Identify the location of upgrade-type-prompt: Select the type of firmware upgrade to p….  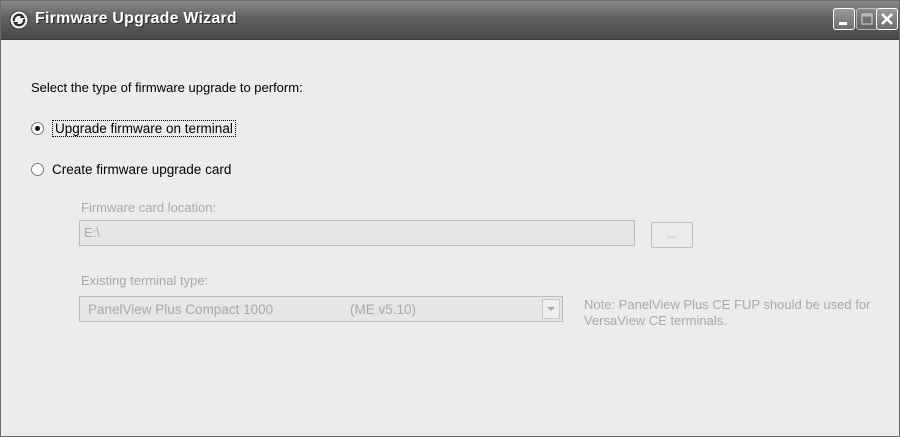
(167, 87).